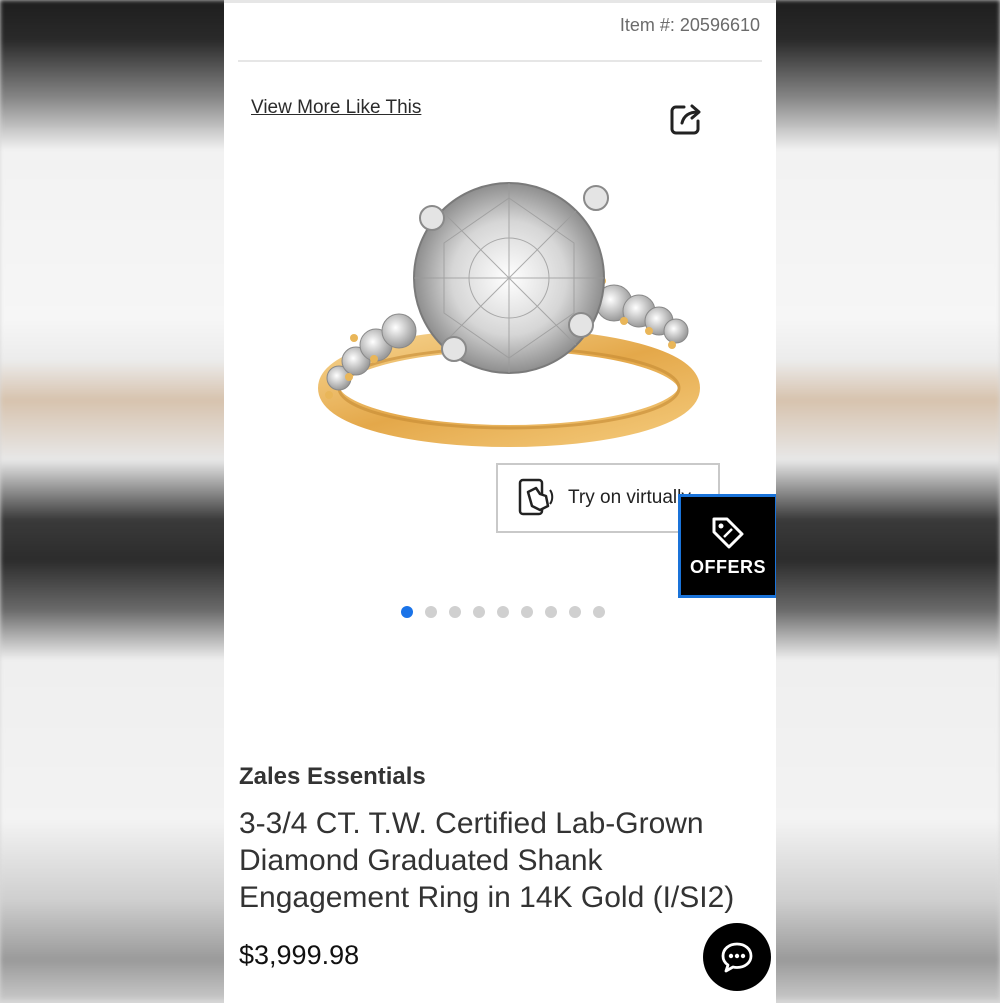 The height and width of the screenshot is (1003, 1000). What do you see at coordinates (728, 532) in the screenshot?
I see `tag-icon` at bounding box center [728, 532].